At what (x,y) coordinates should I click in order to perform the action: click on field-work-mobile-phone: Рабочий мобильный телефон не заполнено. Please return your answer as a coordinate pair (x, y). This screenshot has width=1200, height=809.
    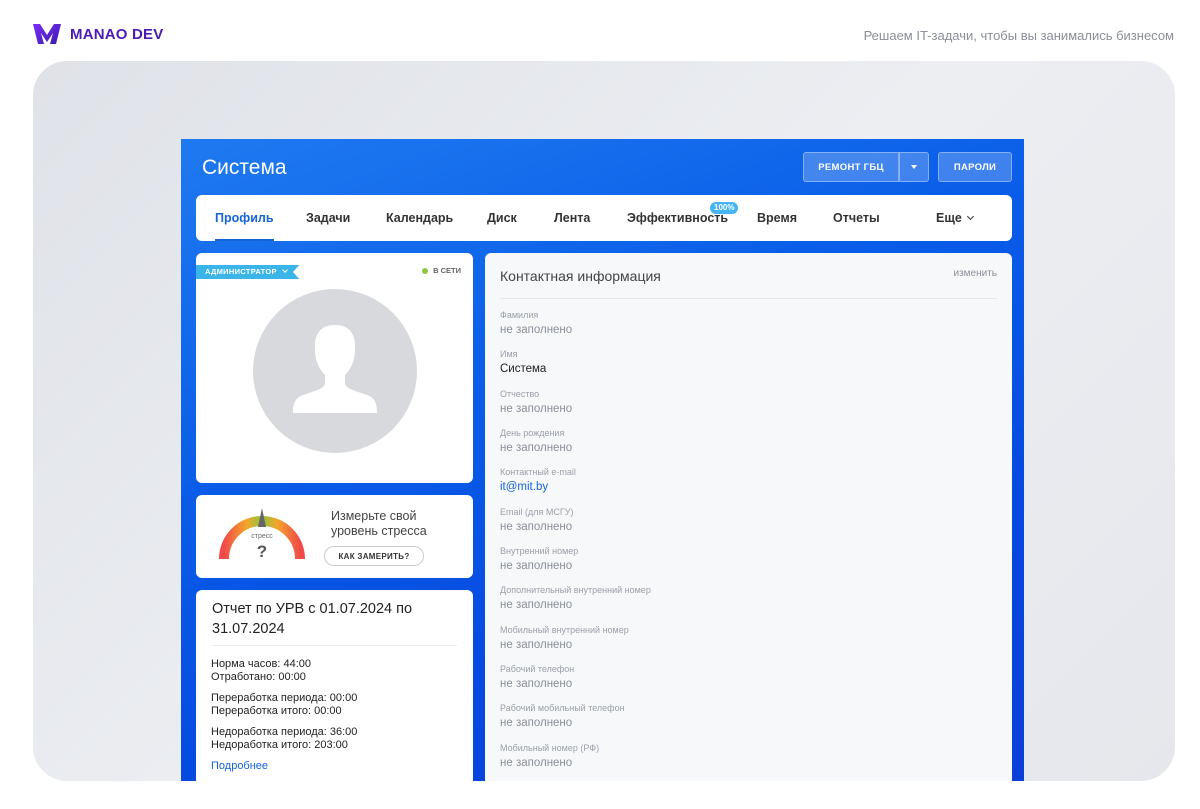
    Looking at the image, I should click on (562, 716).